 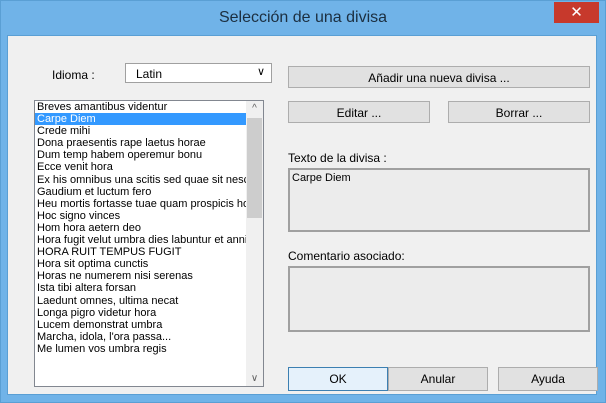 I want to click on cancel-button: Anular, so click(x=438, y=379).